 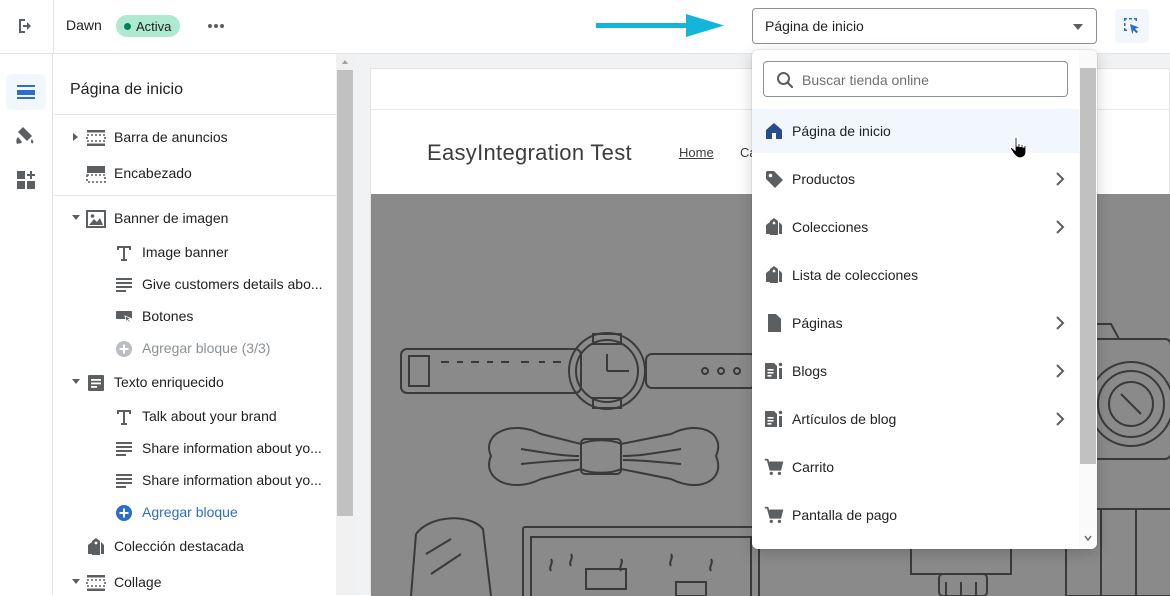 I want to click on tag-icon, so click(x=774, y=179).